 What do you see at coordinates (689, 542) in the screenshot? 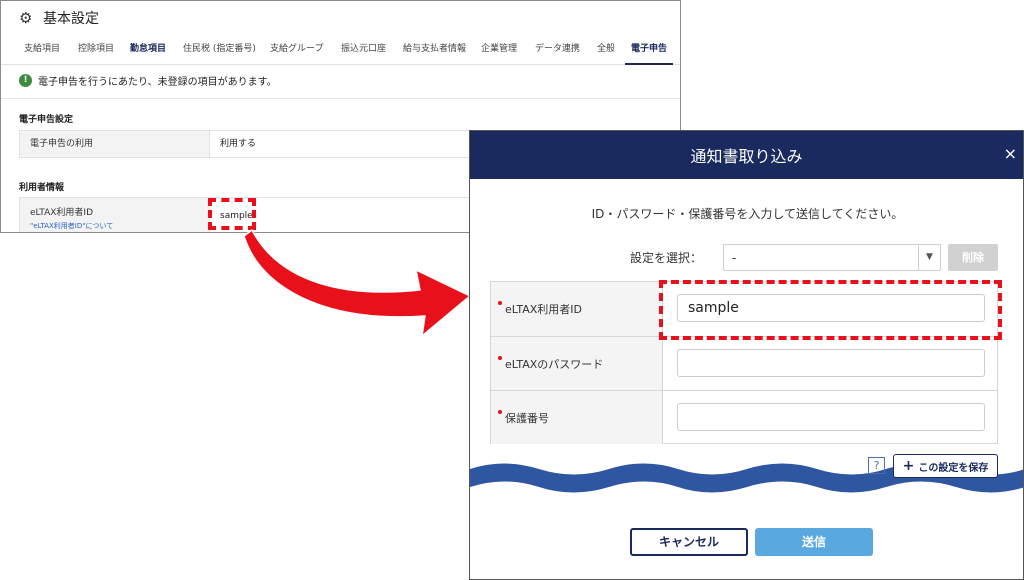
I see `cancel-button: キャンセル` at bounding box center [689, 542].